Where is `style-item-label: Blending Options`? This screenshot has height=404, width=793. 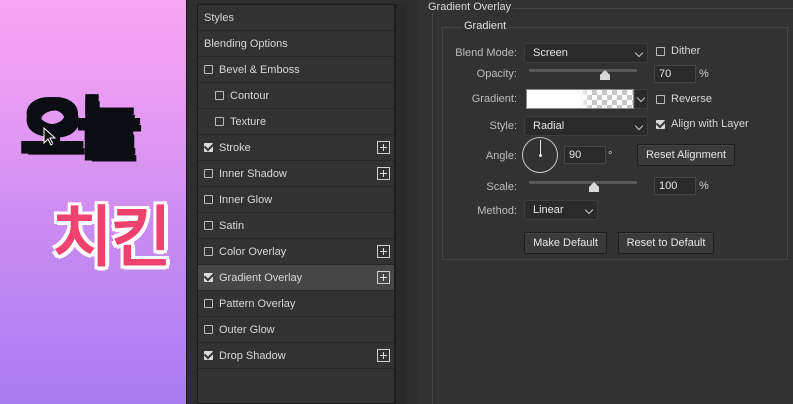
style-item-label: Blending Options is located at coordinates (246, 43).